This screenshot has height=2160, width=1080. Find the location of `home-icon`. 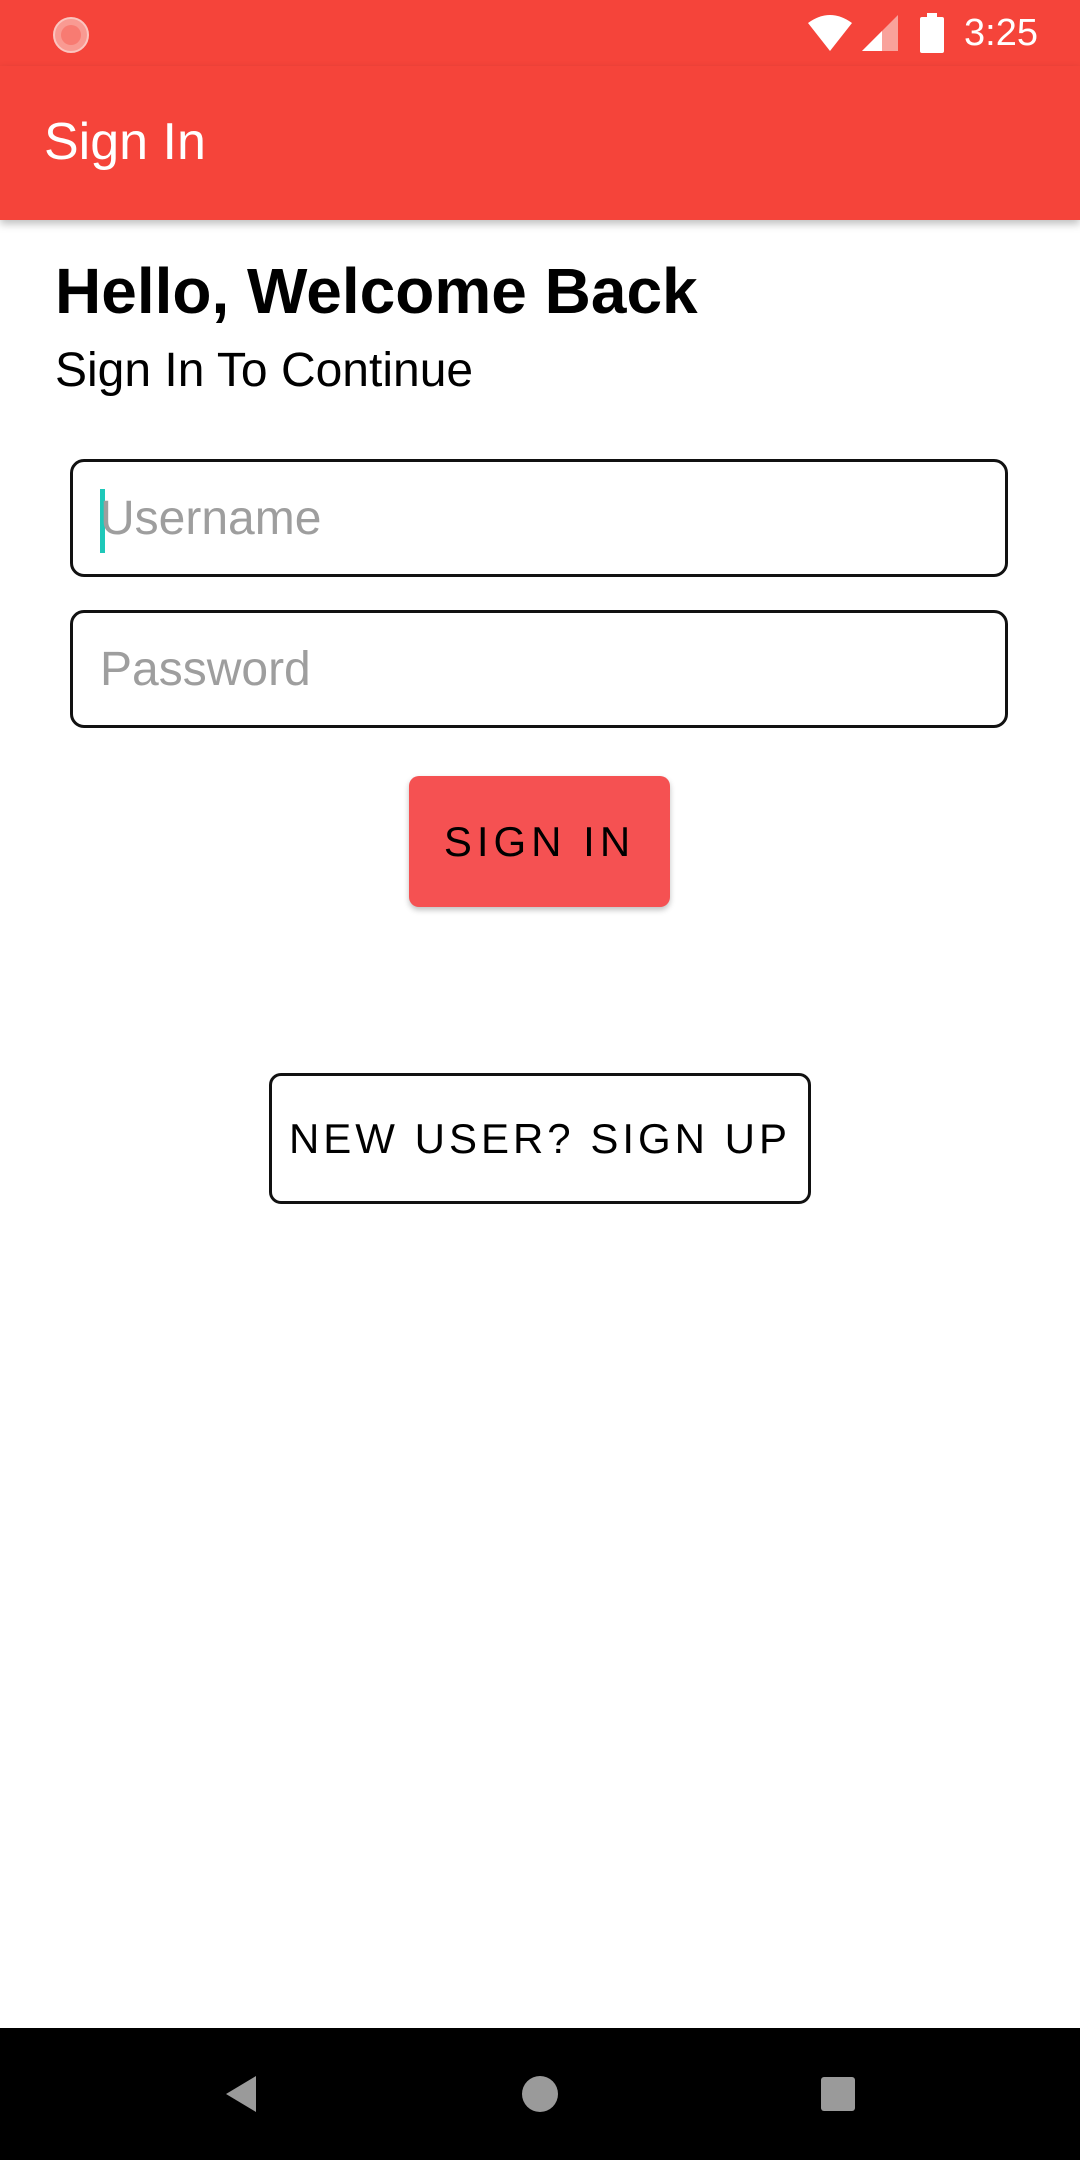

home-icon is located at coordinates (540, 2094).